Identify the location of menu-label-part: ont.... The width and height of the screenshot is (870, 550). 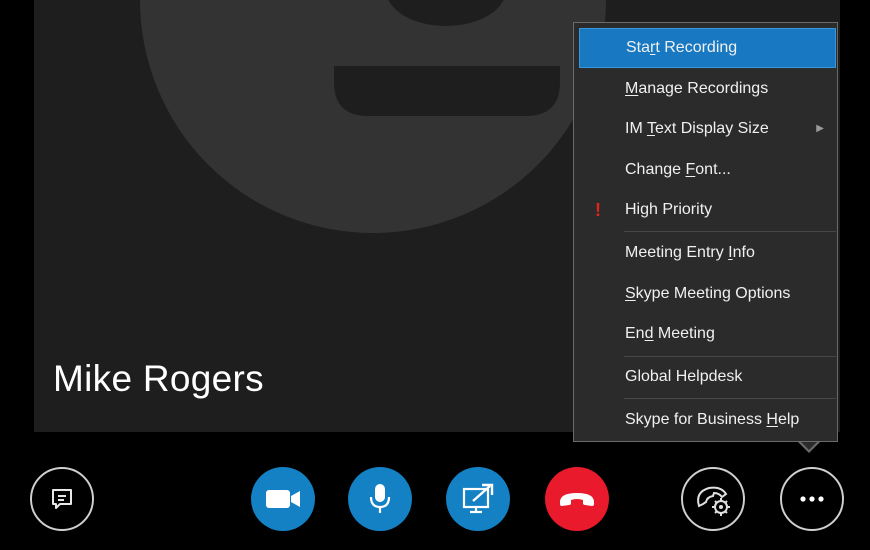
(713, 169).